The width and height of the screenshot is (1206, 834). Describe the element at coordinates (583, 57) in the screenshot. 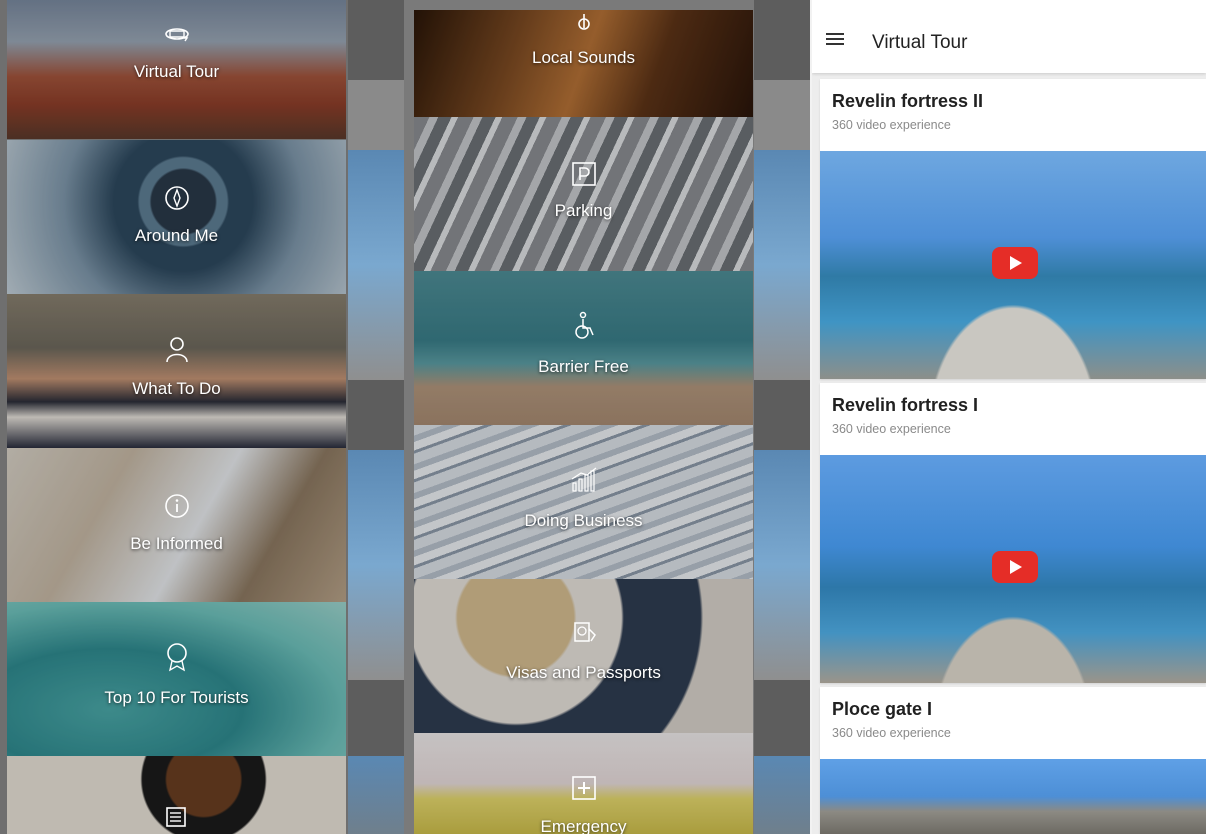

I see `tile-label: Local Sounds` at that location.